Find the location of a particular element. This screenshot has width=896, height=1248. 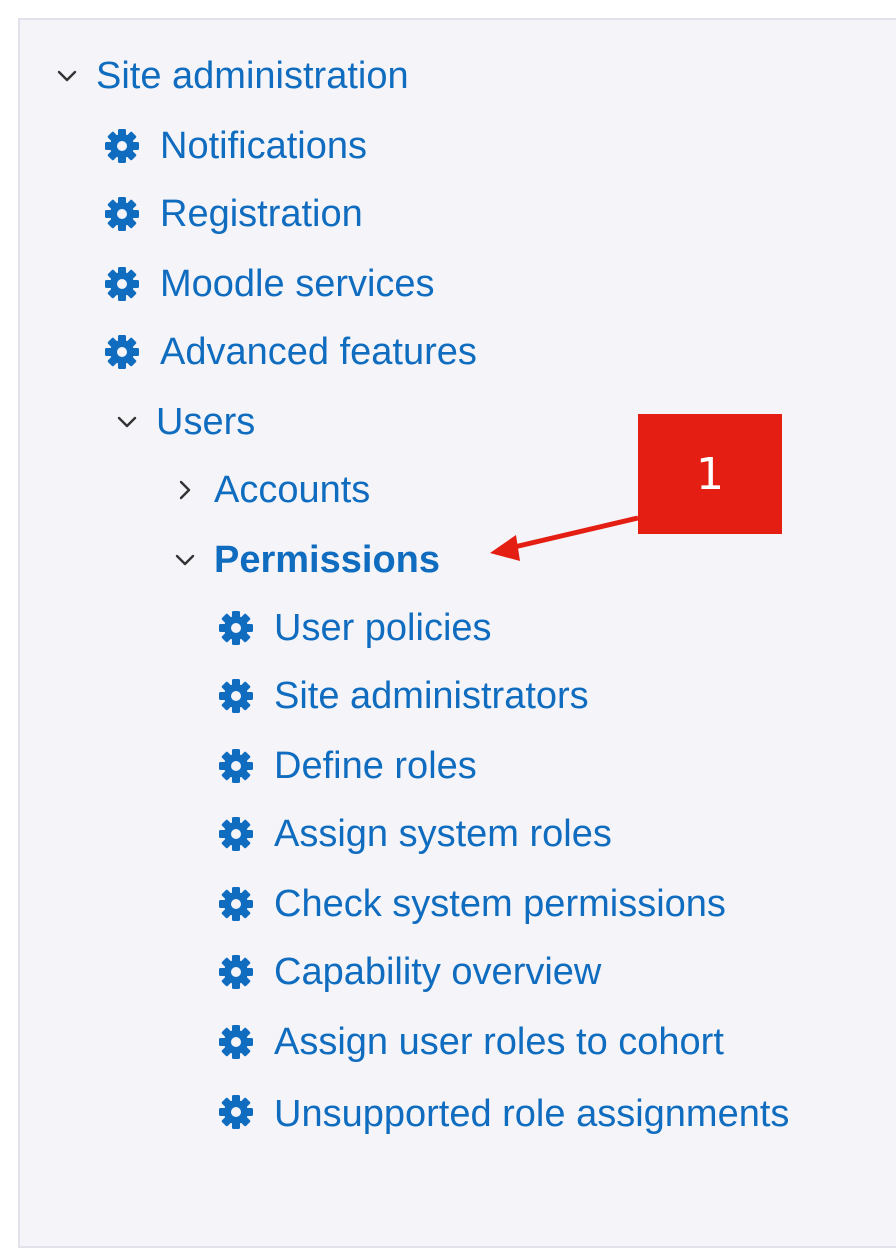

nav-item-label: Check system permissions is located at coordinates (500, 904).